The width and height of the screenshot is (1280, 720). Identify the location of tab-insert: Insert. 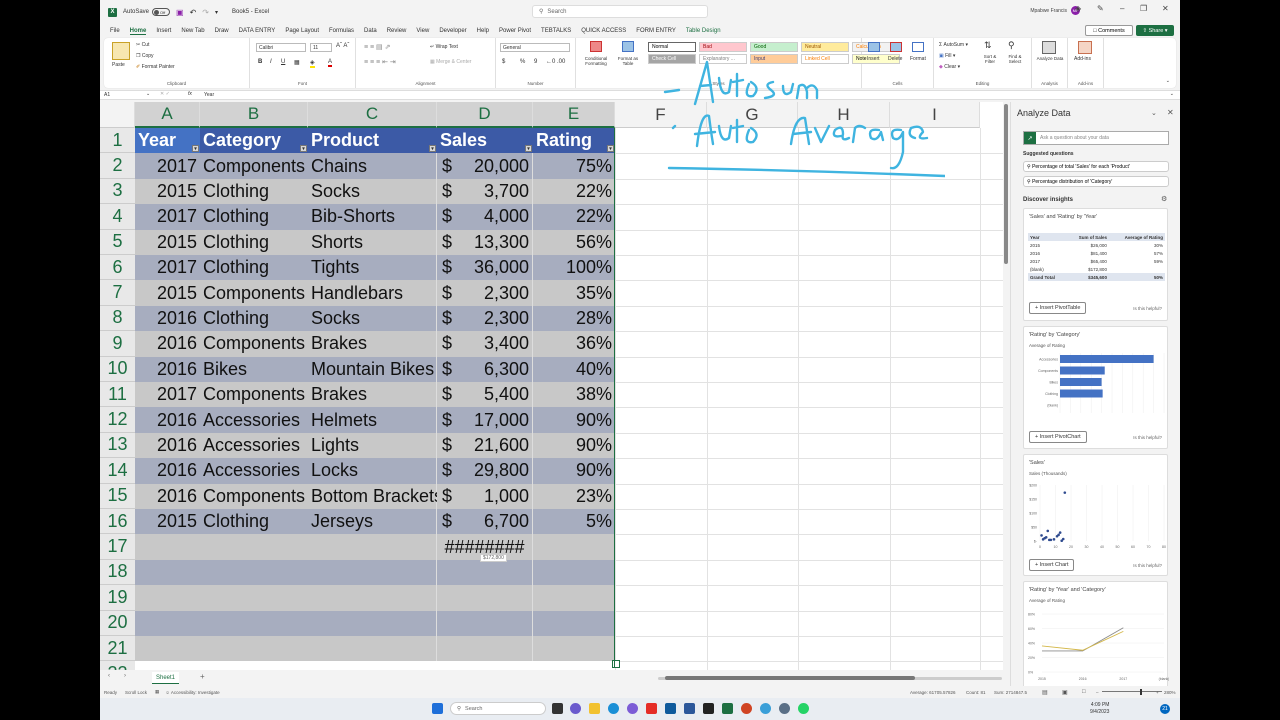
(163, 31).